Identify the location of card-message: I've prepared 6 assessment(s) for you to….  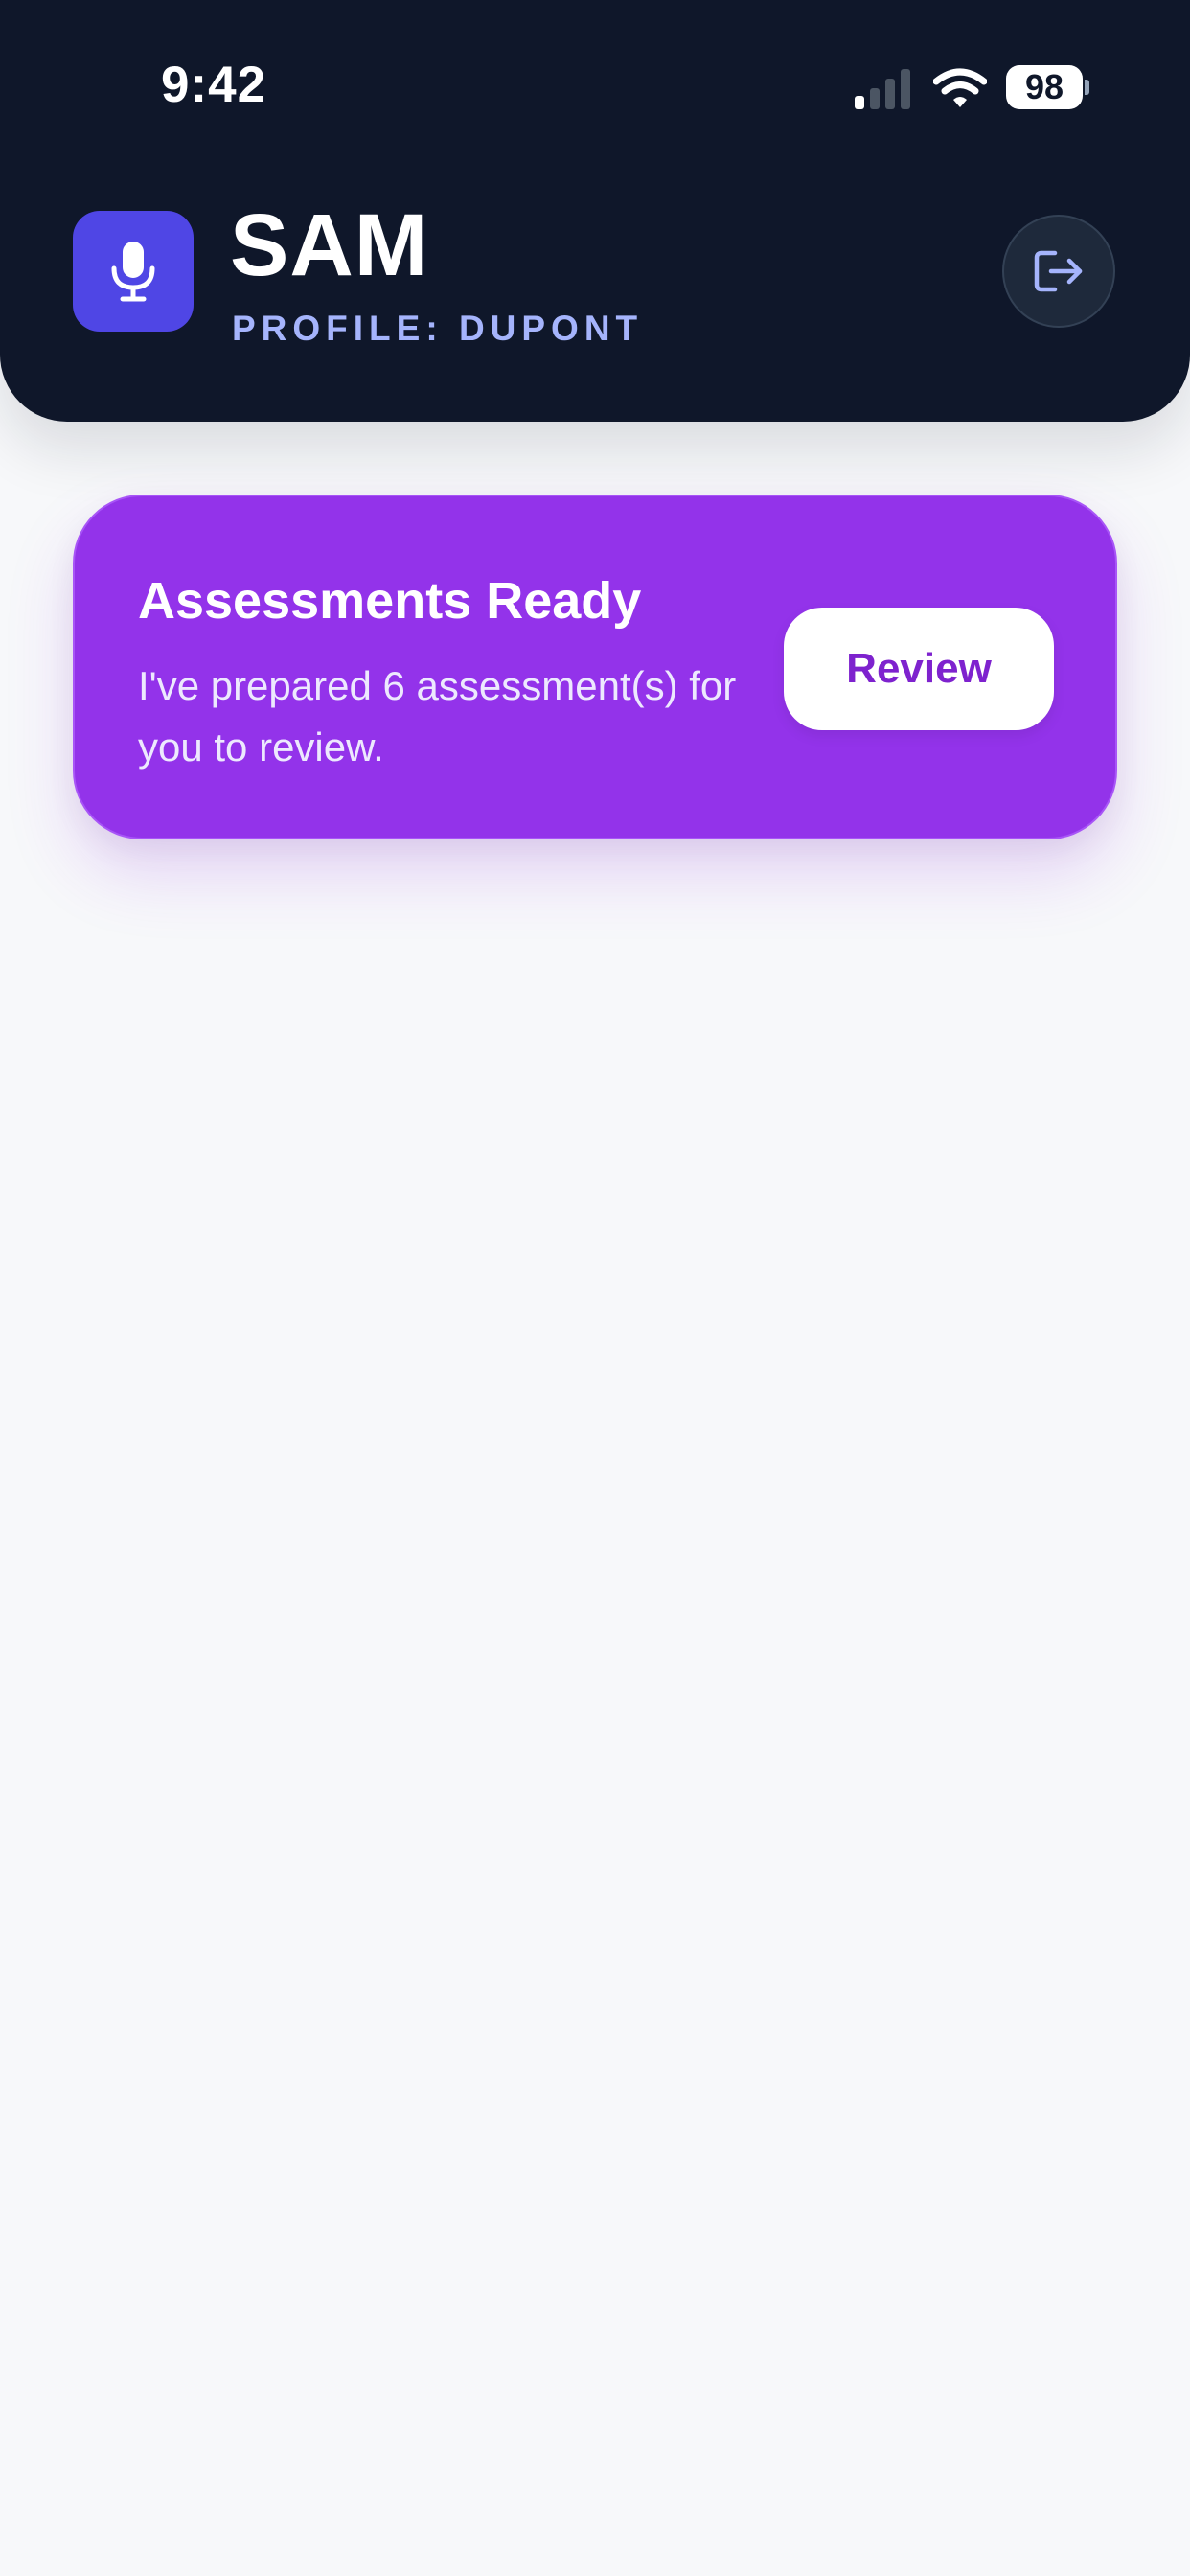
(437, 716).